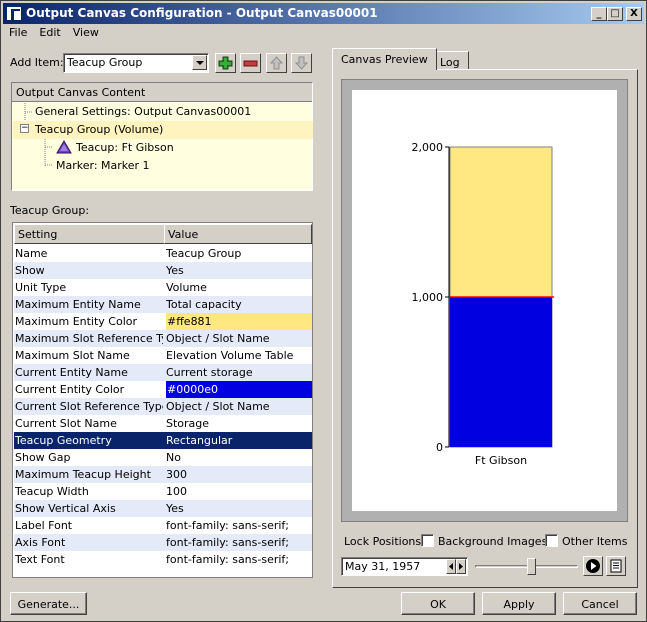 This screenshot has width=647, height=622. I want to click on table-row: Current Entity Name Current storage, so click(163, 372).